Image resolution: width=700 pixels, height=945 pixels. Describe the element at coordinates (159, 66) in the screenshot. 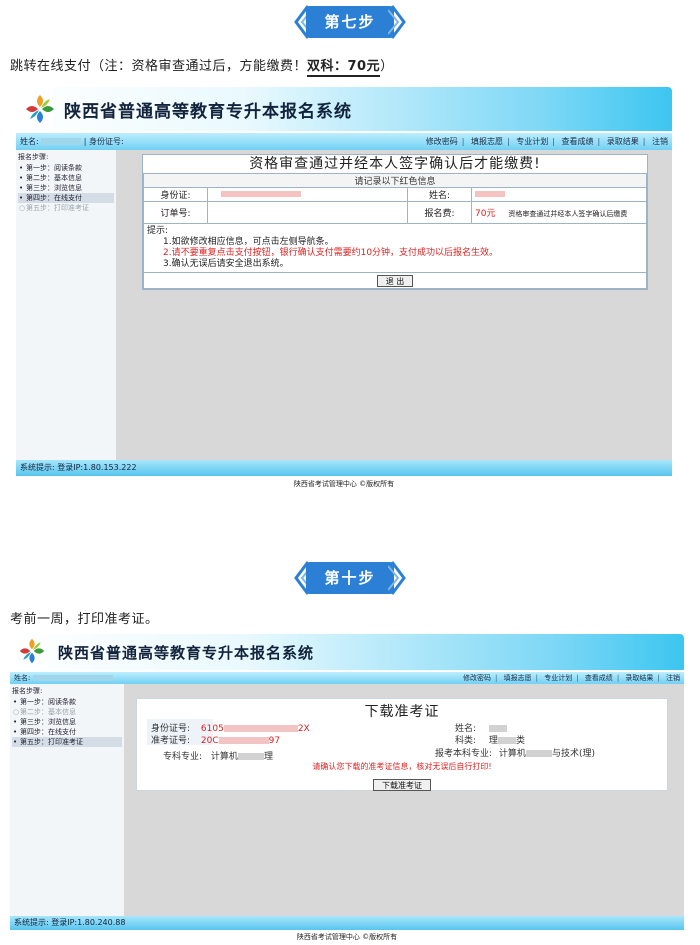

I see `instruction-text: 跳转在线支付（注：资格审查通过后，方能缴费！` at that location.